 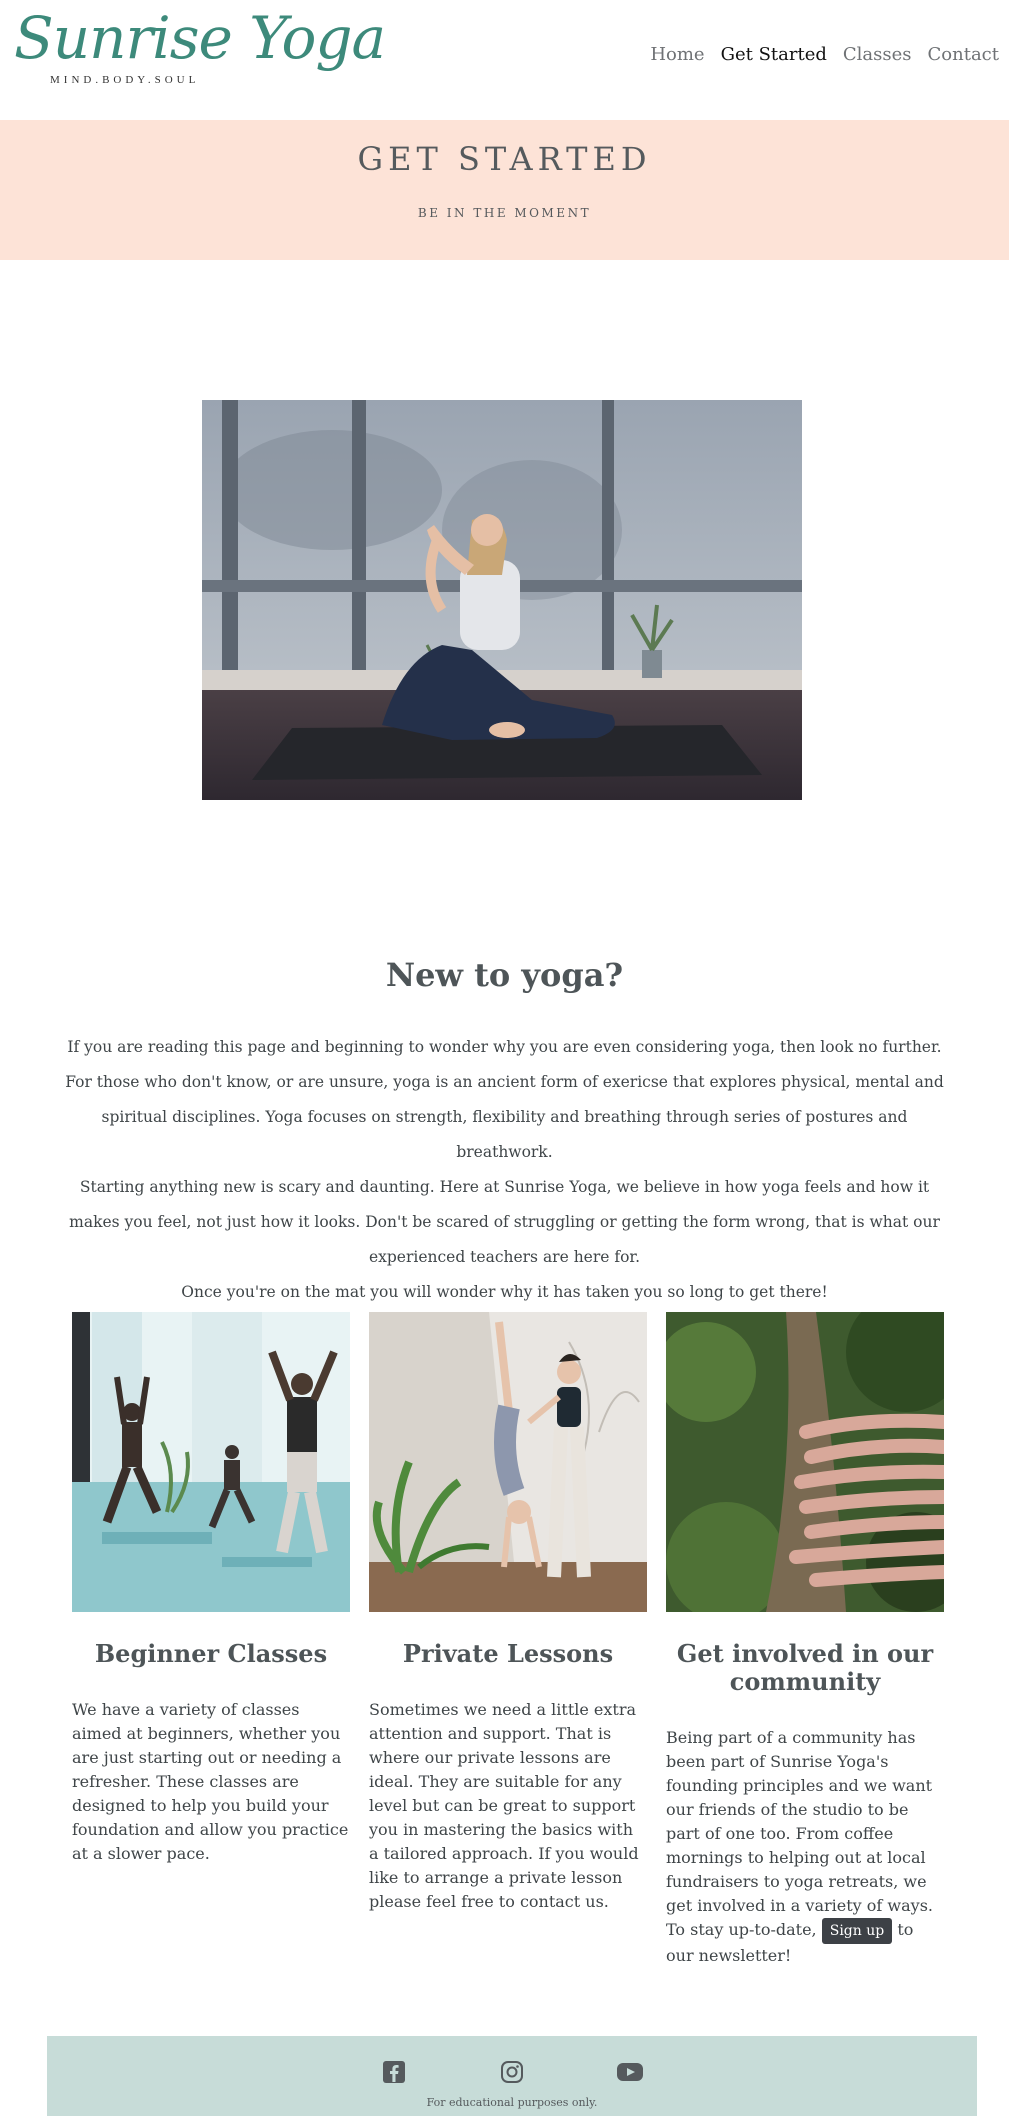 I want to click on logo-text: Sunrise Yoga, so click(x=200, y=38).